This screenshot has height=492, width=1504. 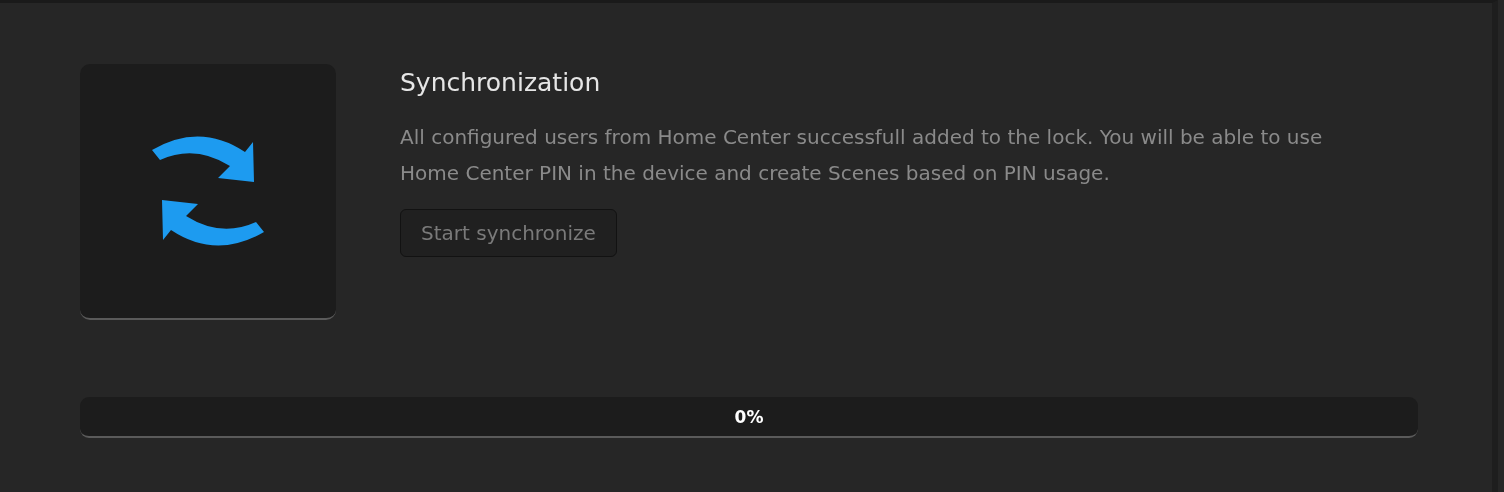 I want to click on description-text: All configured users from Home Center successfull added to the lock. You will be able to use Home Center PIN in the device and create Scenes based on PIN usage., so click(x=862, y=155).